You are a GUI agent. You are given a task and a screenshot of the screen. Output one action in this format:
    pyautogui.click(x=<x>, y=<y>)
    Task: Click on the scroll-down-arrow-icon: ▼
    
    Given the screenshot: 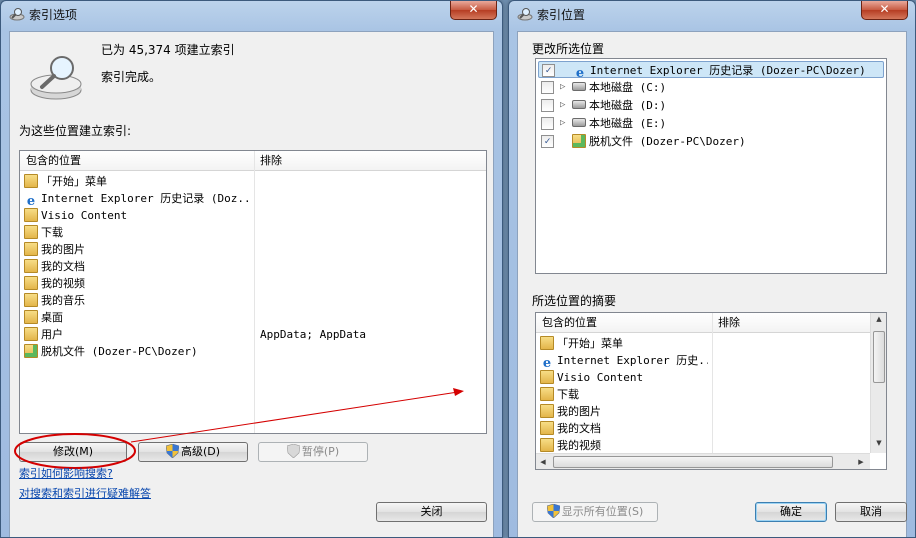 What is the action you would take?
    pyautogui.click(x=878, y=443)
    